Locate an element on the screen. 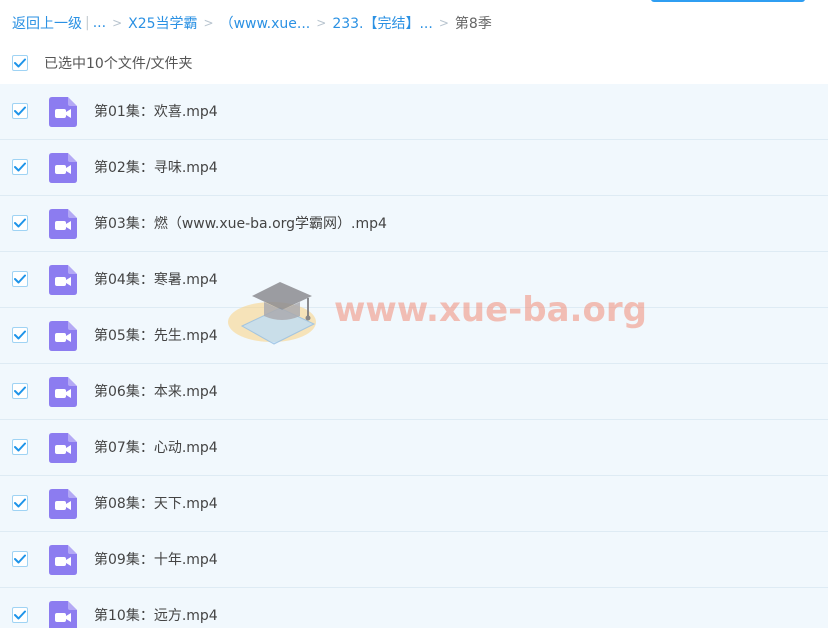 Image resolution: width=828 pixels, height=628 pixels. file-name: 第08集：天下.mp4 is located at coordinates (156, 503).